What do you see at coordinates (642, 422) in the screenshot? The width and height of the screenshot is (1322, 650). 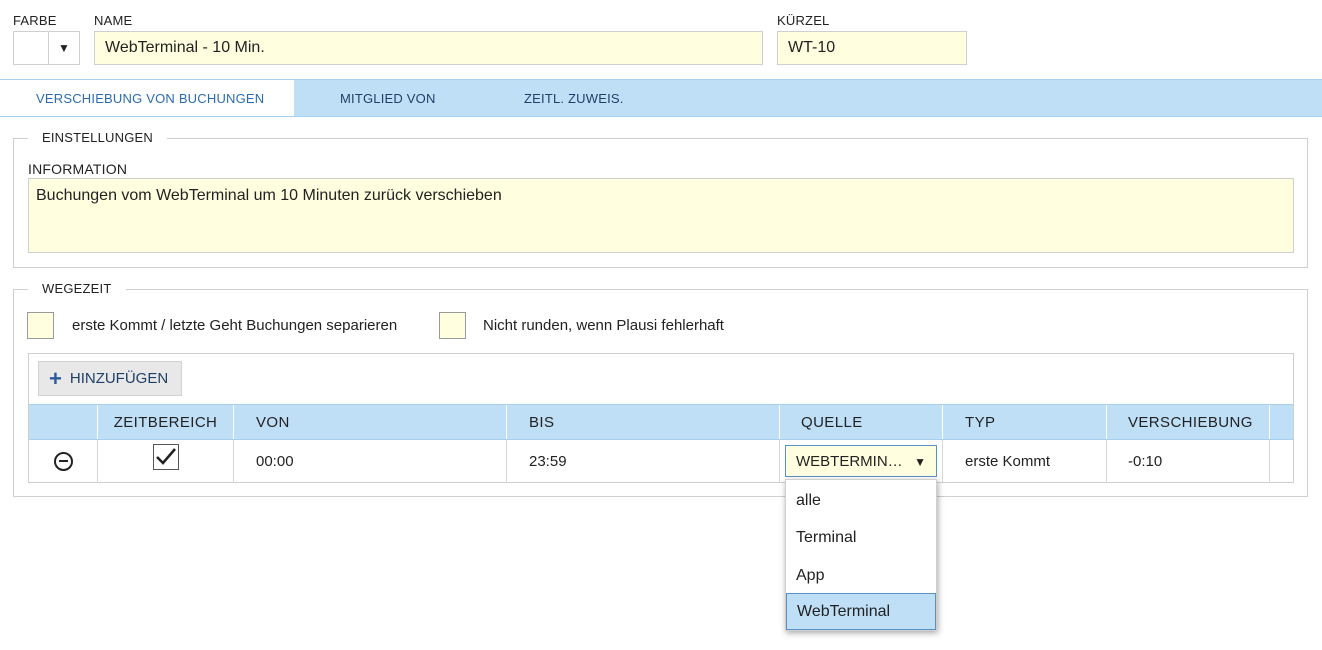 I see `col-bis: BIS` at bounding box center [642, 422].